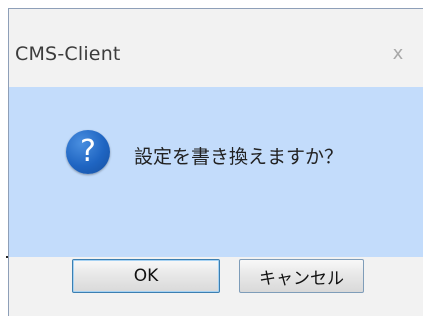 The image size is (423, 316). I want to click on close-icon: x, so click(398, 53).